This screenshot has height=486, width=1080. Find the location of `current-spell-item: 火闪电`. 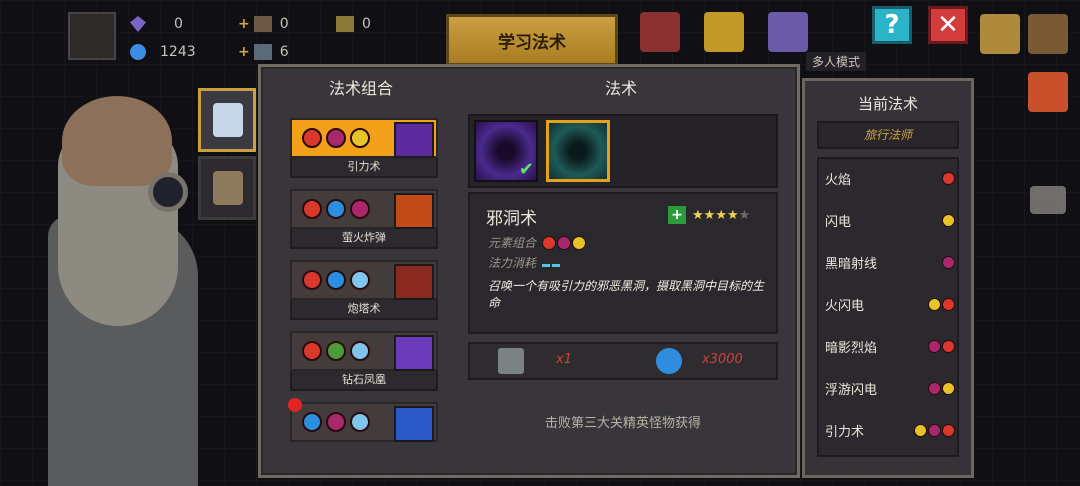

current-spell-item: 火闪电 is located at coordinates (890, 304).